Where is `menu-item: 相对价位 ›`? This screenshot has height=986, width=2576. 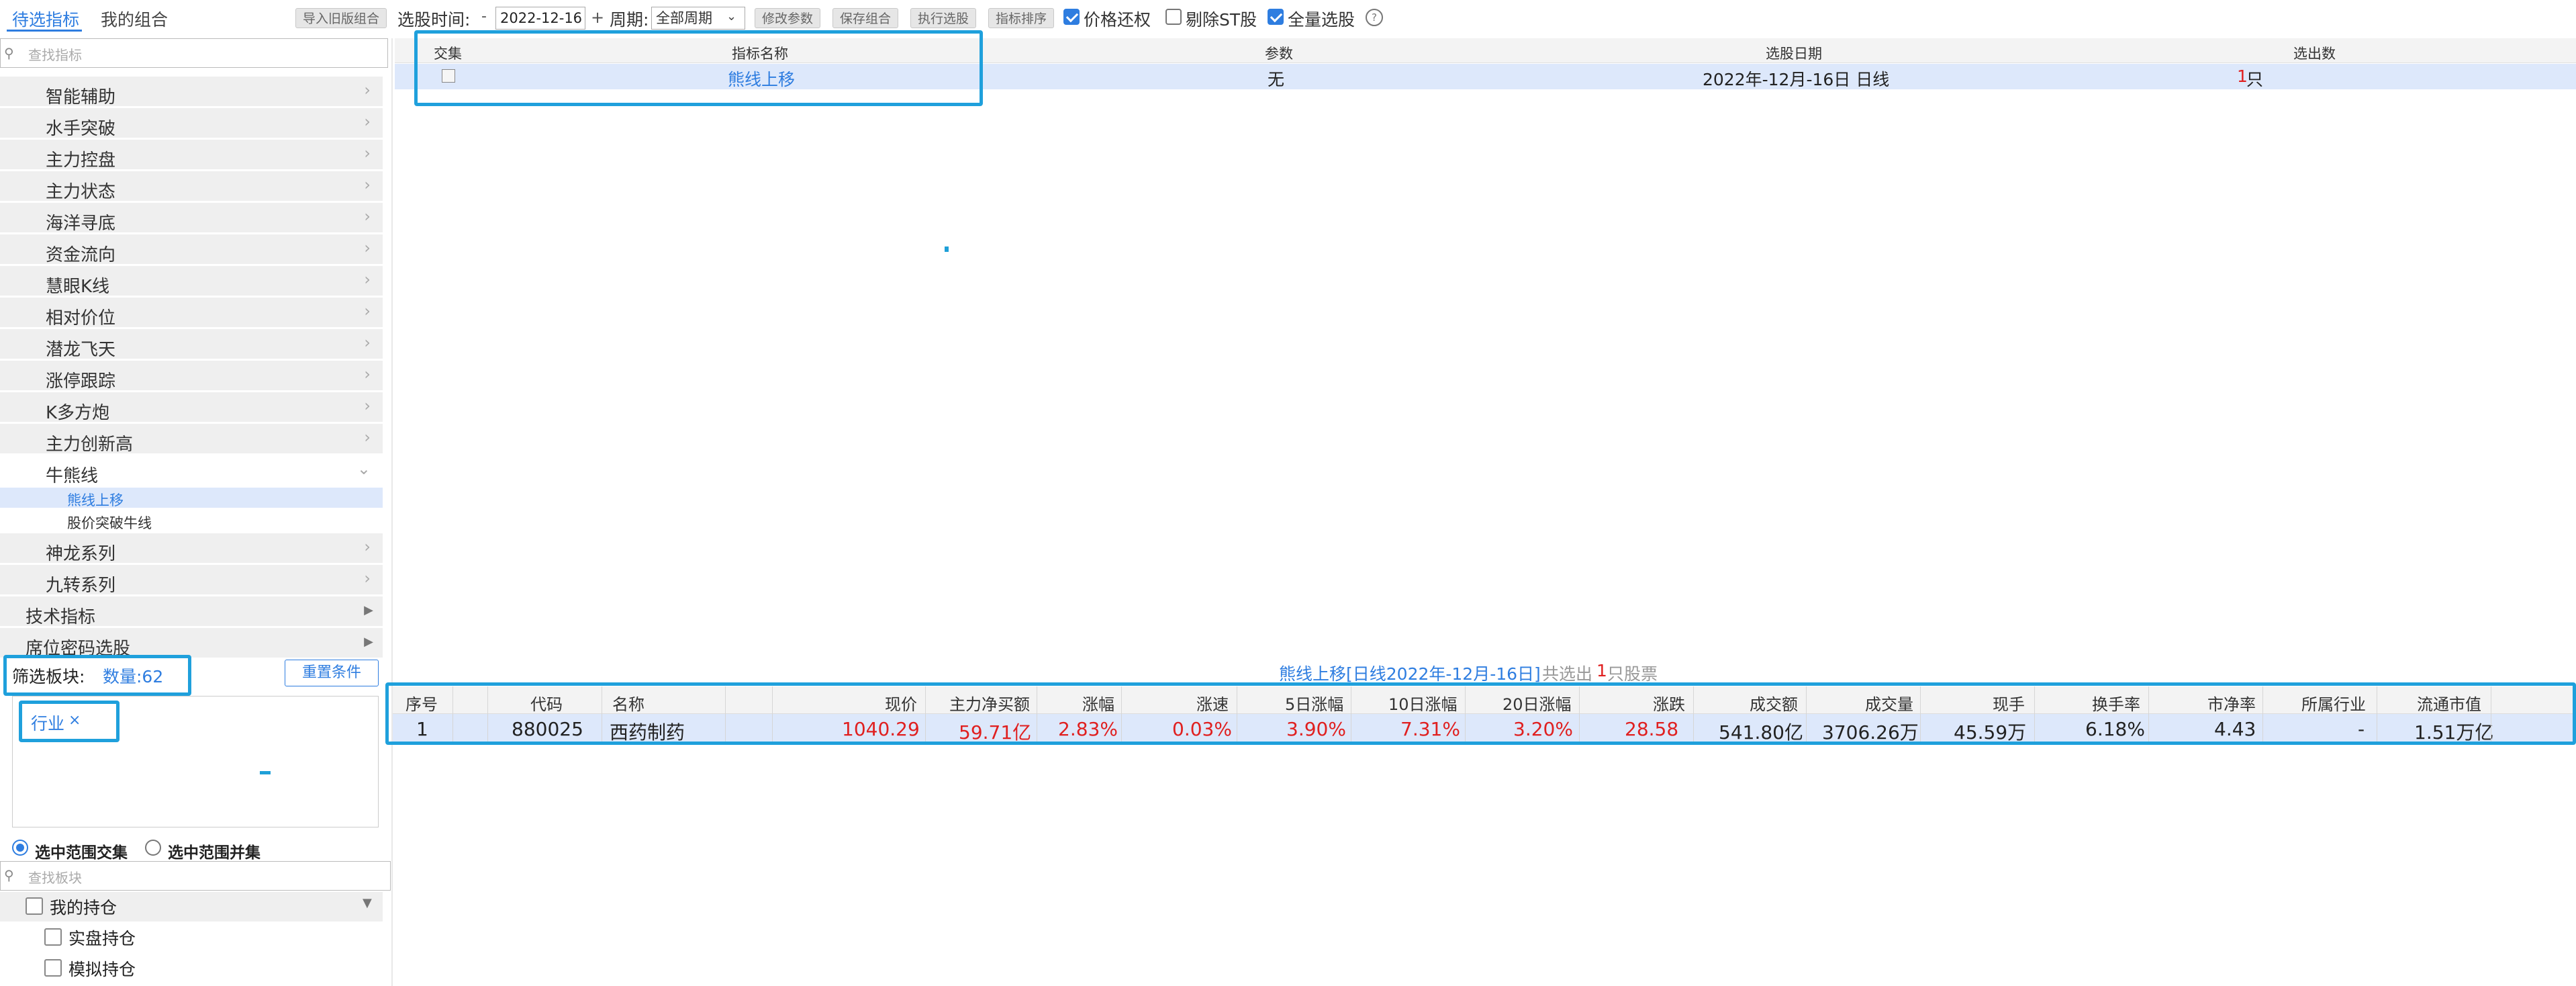
menu-item: 相对价位 › is located at coordinates (191, 313).